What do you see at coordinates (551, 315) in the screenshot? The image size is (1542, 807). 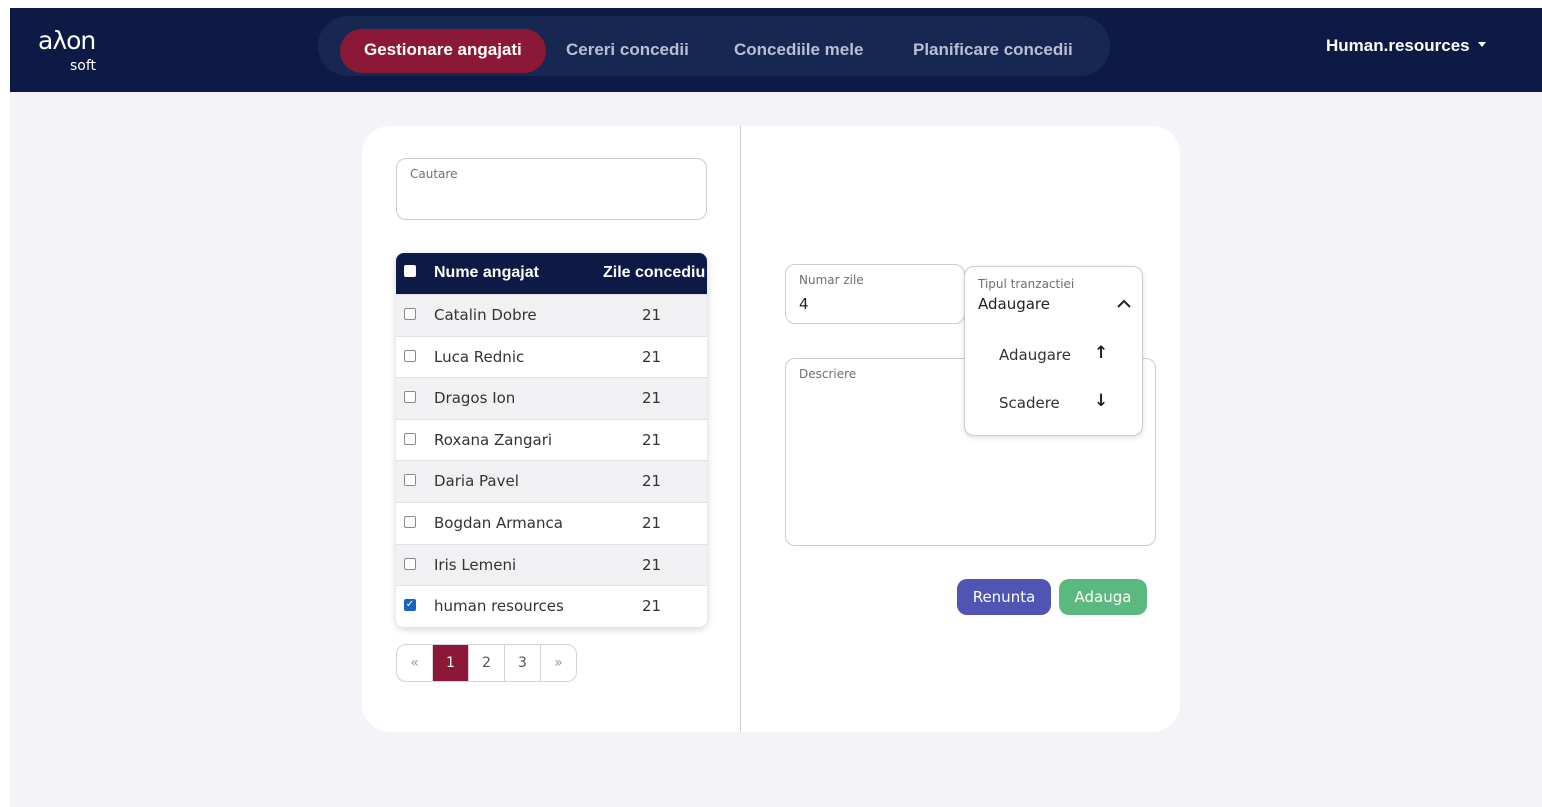 I see `table-row: Catalin Dobre 21` at bounding box center [551, 315].